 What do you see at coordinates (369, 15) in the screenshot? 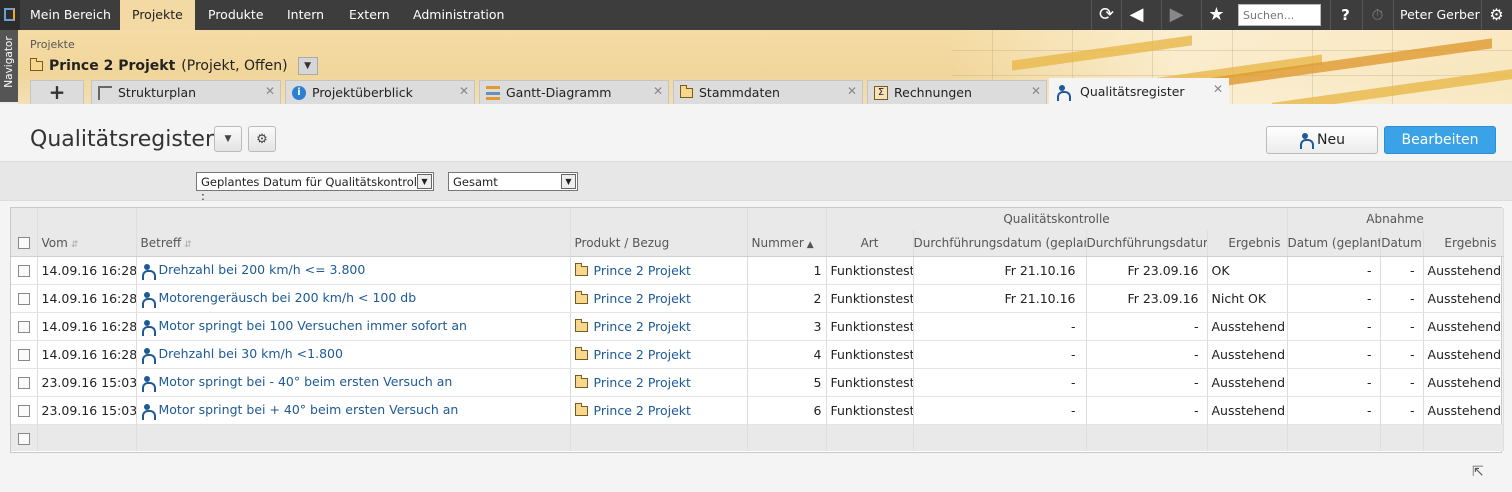
I see `nav-extern: Extern` at bounding box center [369, 15].